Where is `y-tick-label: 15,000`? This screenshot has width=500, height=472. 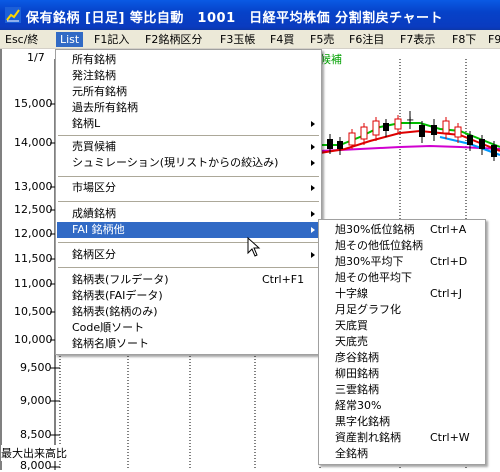 y-tick-label: 15,000 is located at coordinates (33, 103).